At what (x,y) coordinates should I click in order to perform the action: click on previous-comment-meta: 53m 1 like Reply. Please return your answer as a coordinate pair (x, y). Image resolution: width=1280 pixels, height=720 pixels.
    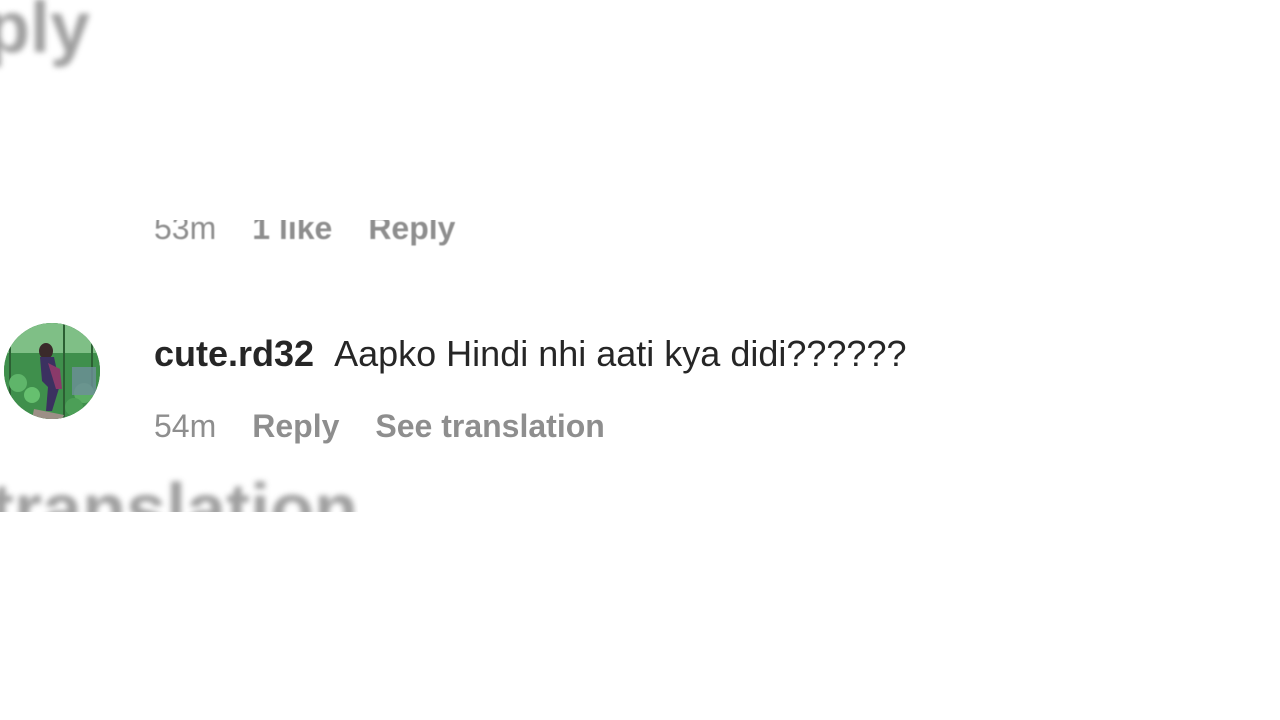
    Looking at the image, I should click on (304, 228).